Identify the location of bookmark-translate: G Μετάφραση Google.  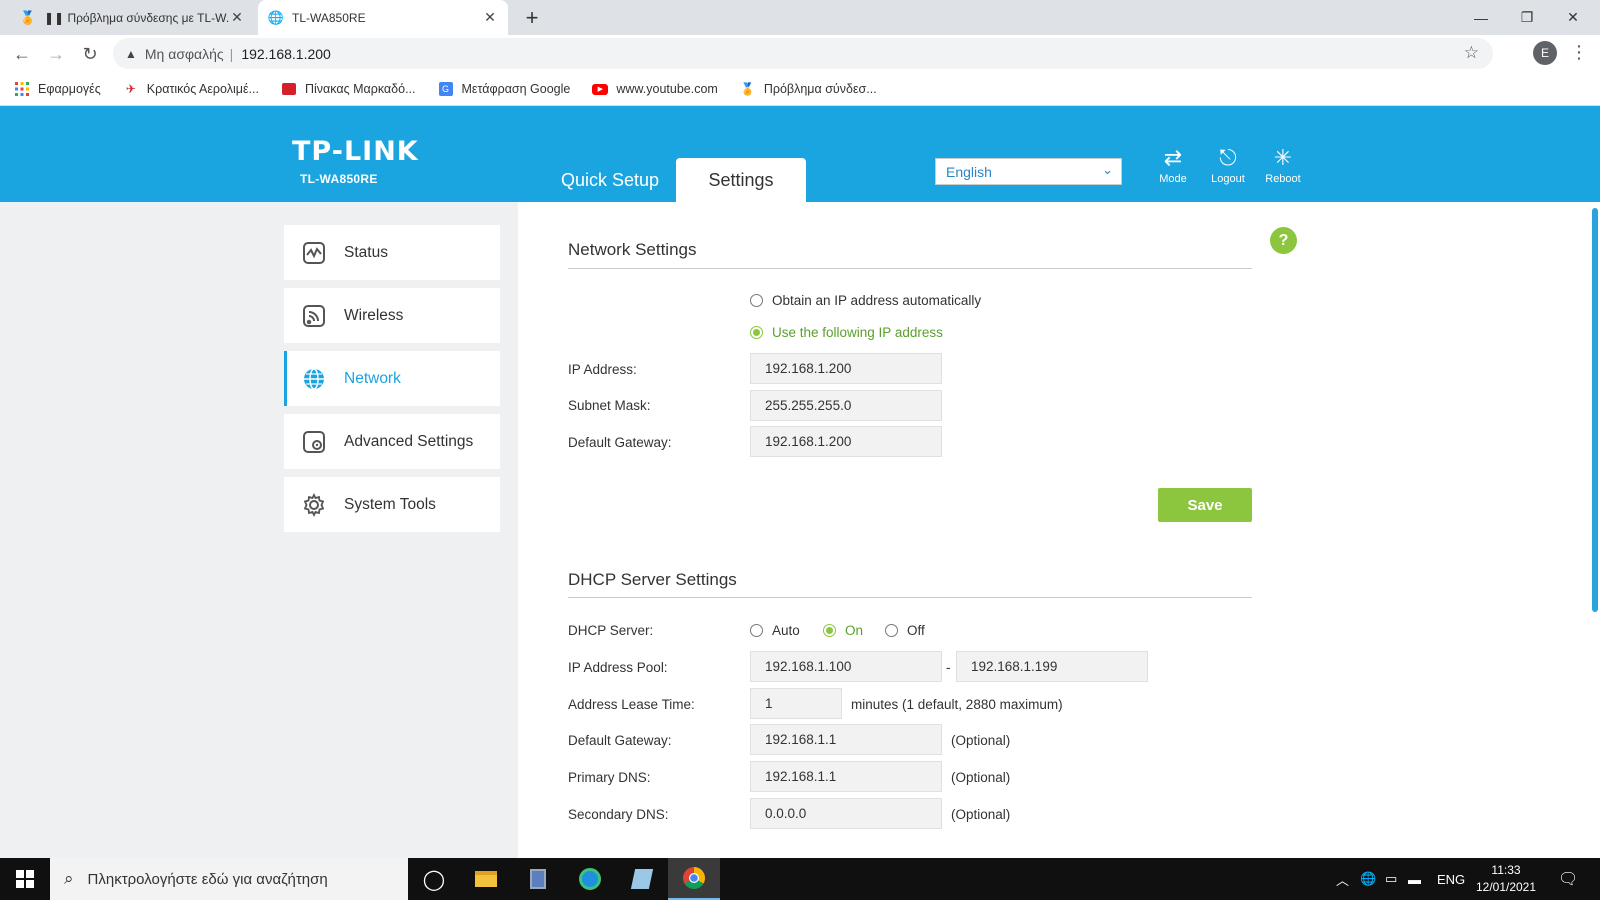
(504, 89).